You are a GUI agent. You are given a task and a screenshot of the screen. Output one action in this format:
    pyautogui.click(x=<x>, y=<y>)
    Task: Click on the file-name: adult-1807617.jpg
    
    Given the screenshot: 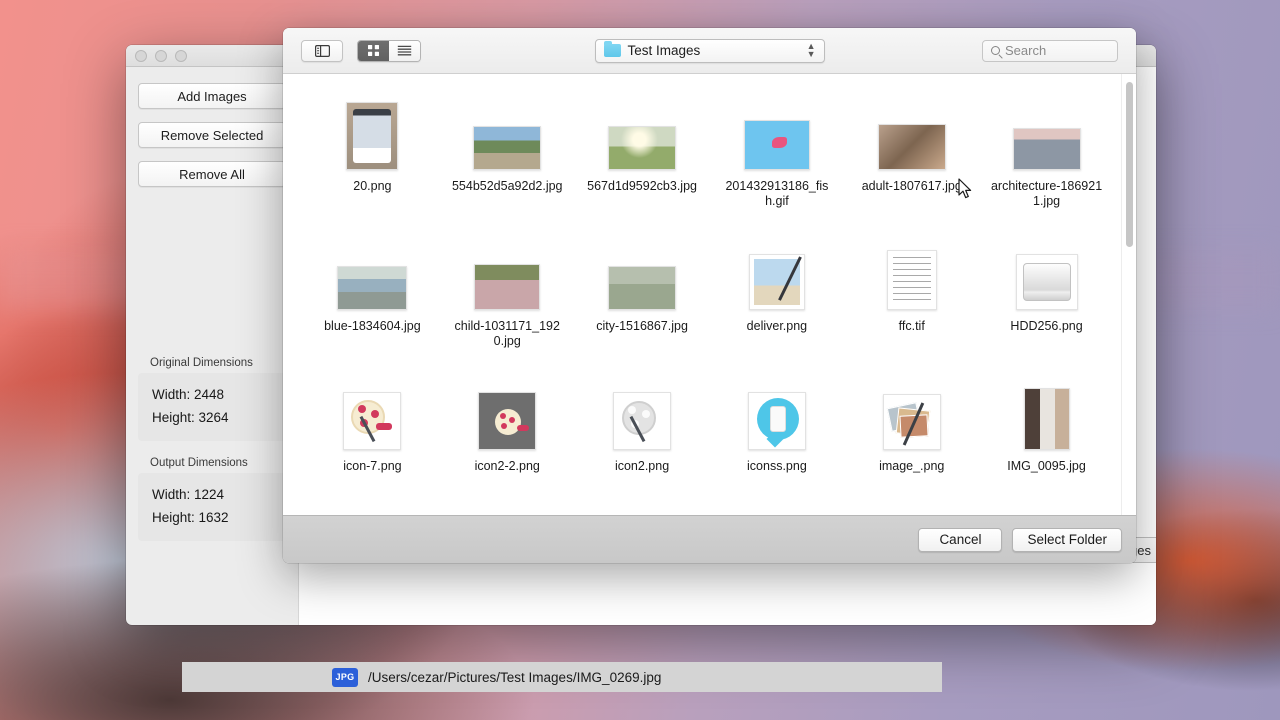 What is the action you would take?
    pyautogui.click(x=911, y=186)
    